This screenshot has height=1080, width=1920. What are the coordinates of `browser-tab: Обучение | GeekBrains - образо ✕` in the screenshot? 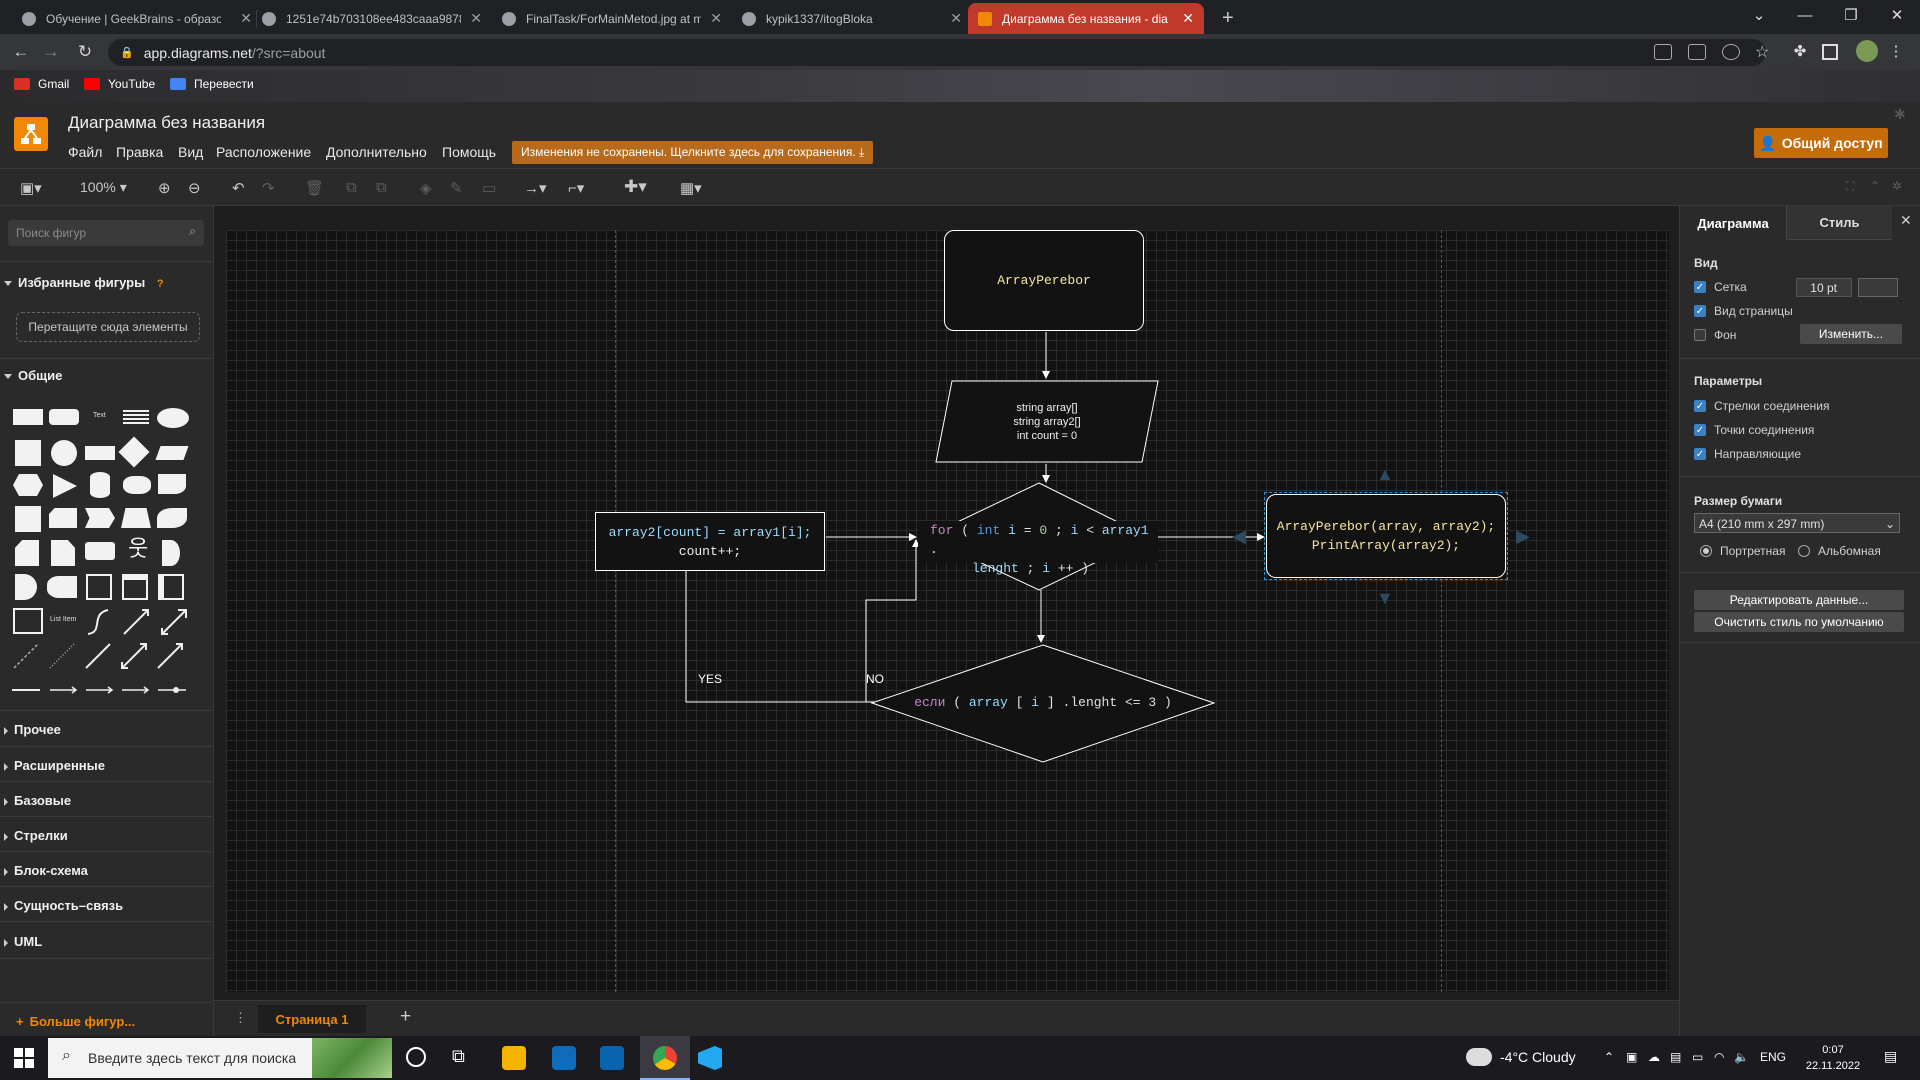 It's located at (137, 18).